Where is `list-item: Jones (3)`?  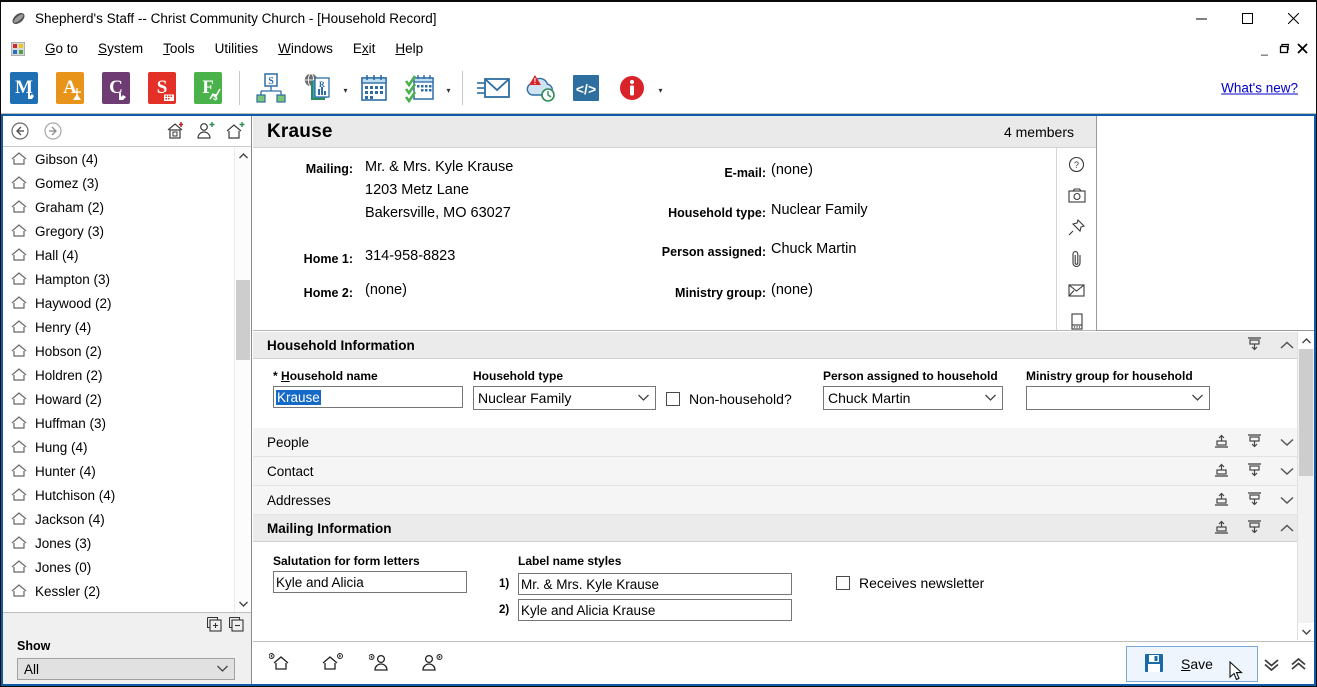
list-item: Jones (3) is located at coordinates (127, 543).